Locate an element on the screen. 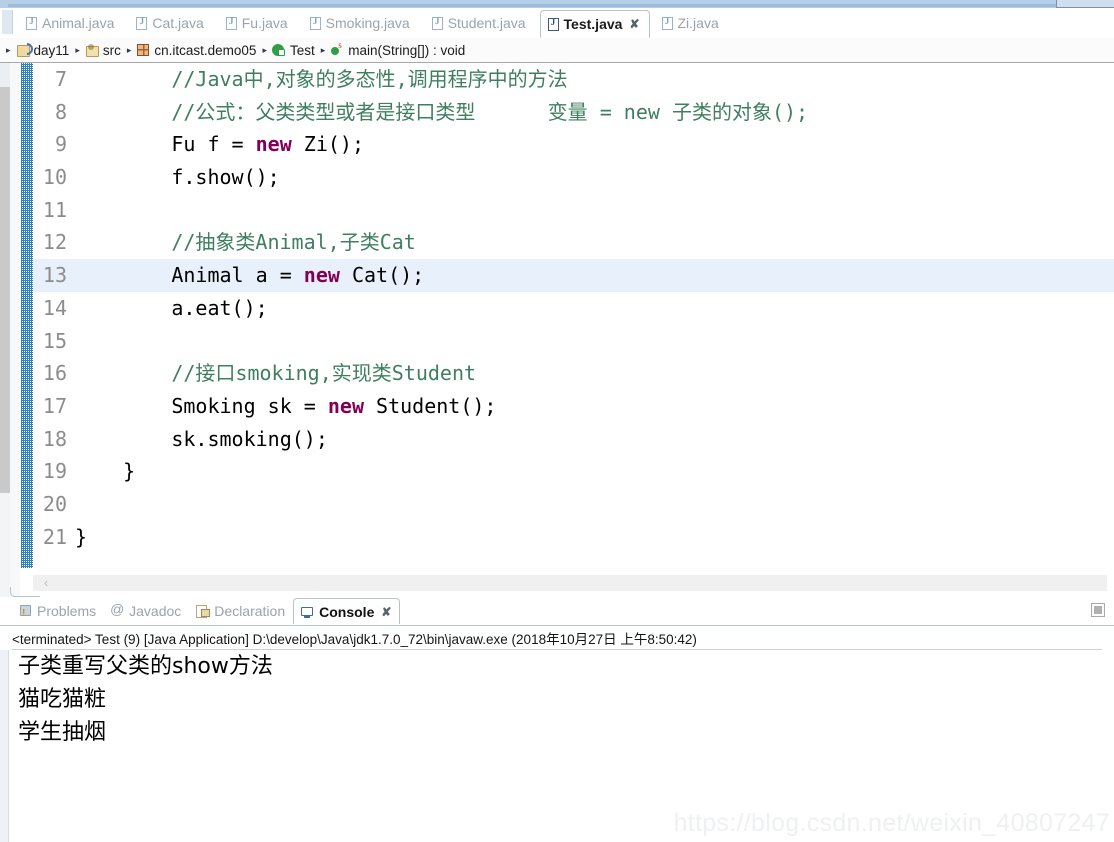  line-number: 14 is located at coordinates (54, 307).